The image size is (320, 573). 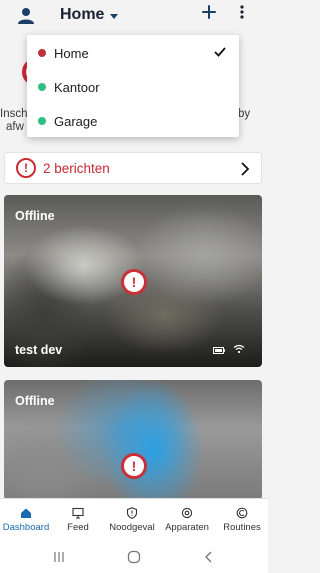 I want to click on battery-icon, so click(x=219, y=350).